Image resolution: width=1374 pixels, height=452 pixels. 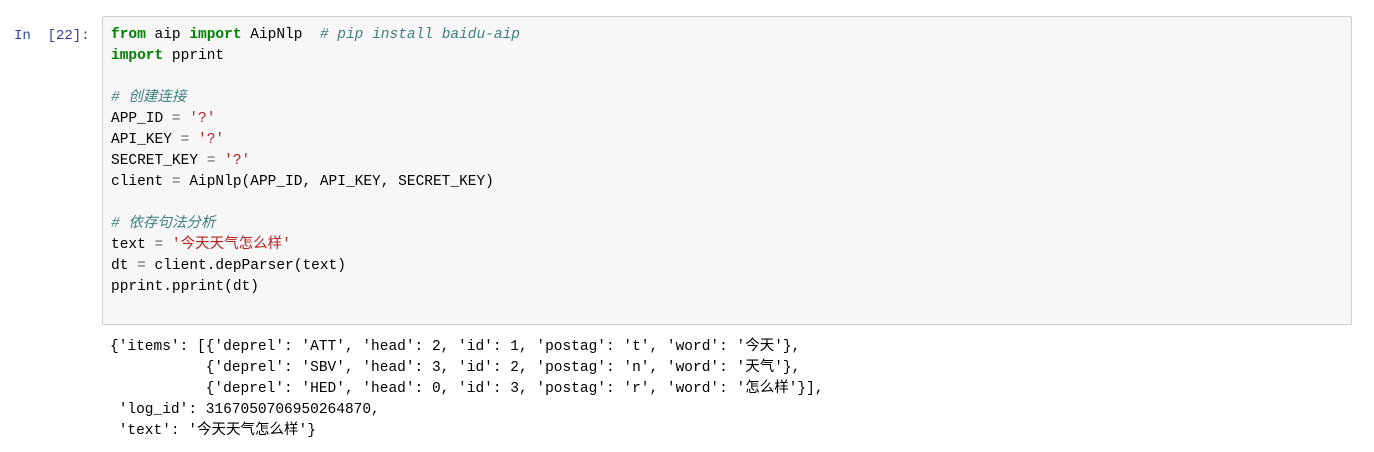 What do you see at coordinates (315, 140) in the screenshot?
I see `code-line: API_KEY = '?'` at bounding box center [315, 140].